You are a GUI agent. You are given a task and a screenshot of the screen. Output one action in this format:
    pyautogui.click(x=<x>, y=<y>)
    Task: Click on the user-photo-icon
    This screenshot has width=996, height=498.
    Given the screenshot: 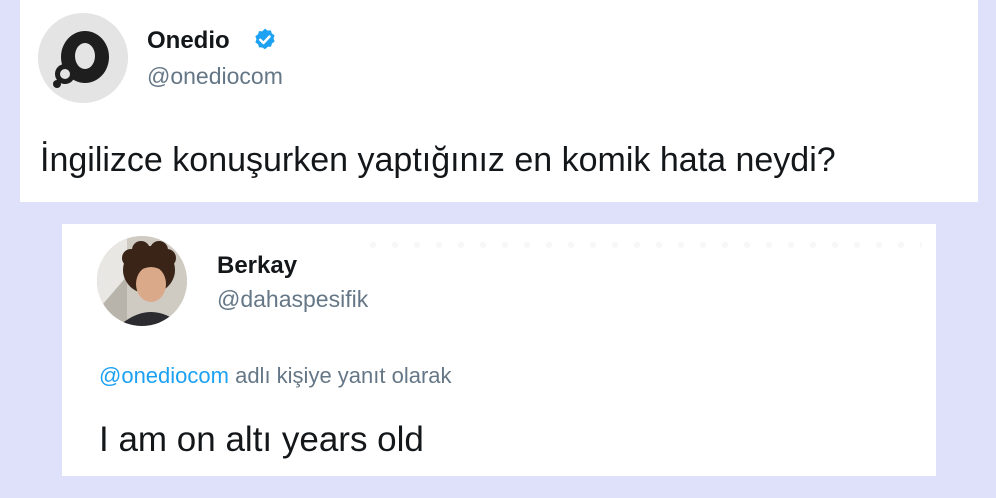 What is the action you would take?
    pyautogui.click(x=142, y=281)
    